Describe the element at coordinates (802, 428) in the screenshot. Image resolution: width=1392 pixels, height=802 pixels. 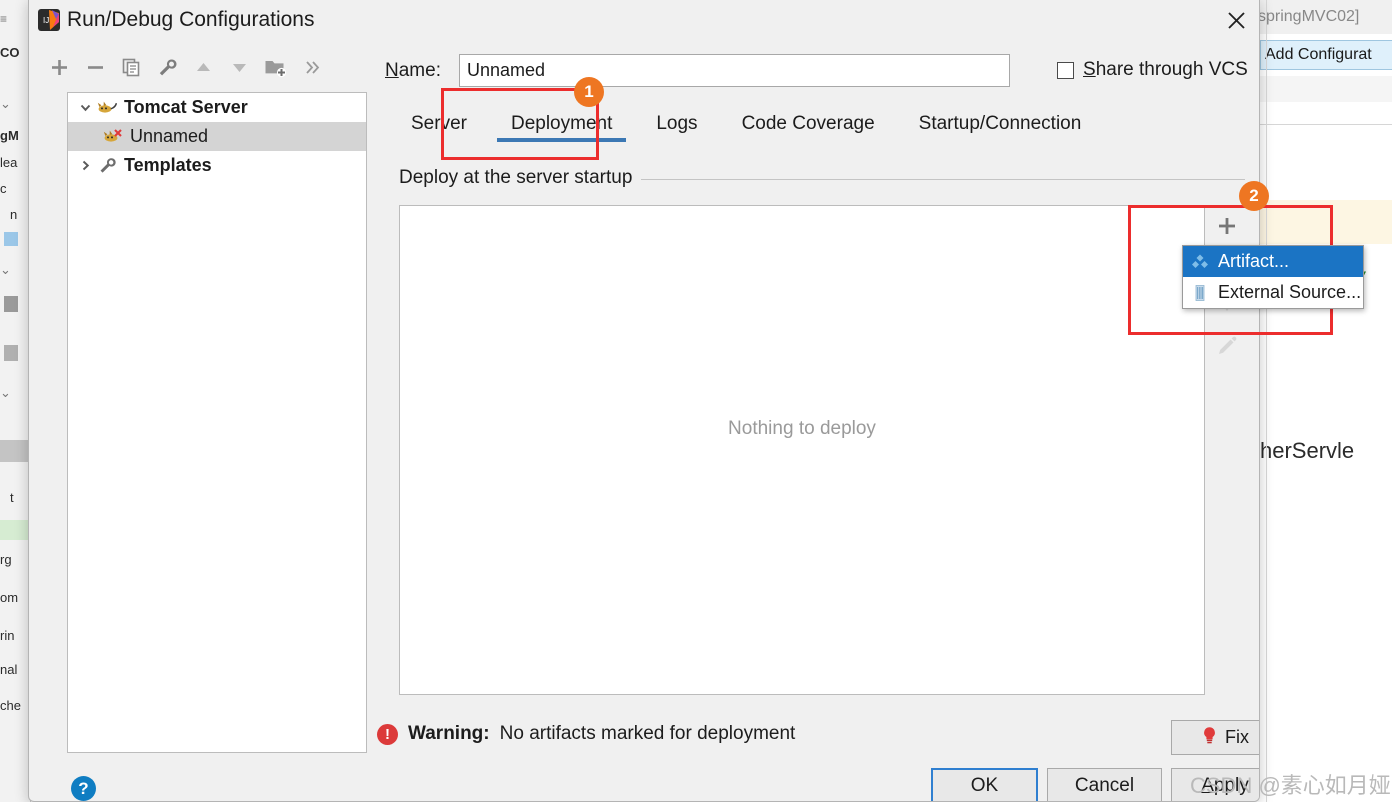
I see `empty-state-text: Nothing to deploy` at that location.